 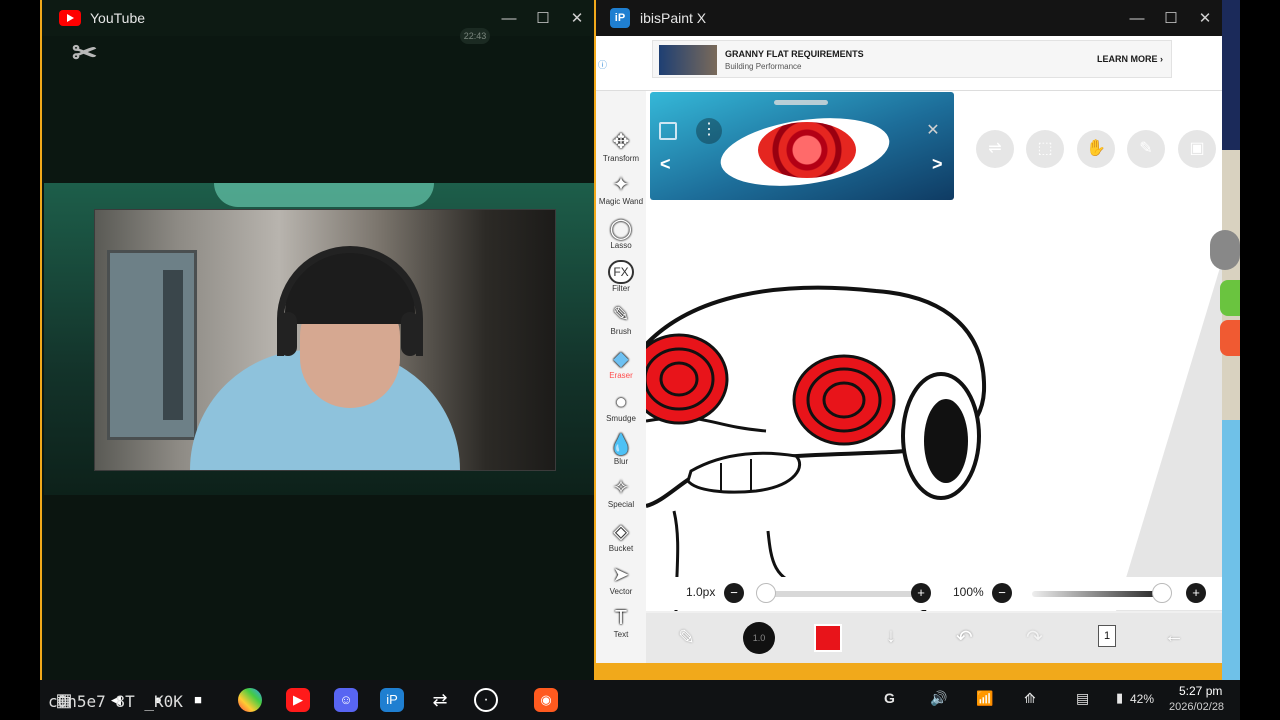 I want to click on brush-size-plus-button: +, so click(x=921, y=593).